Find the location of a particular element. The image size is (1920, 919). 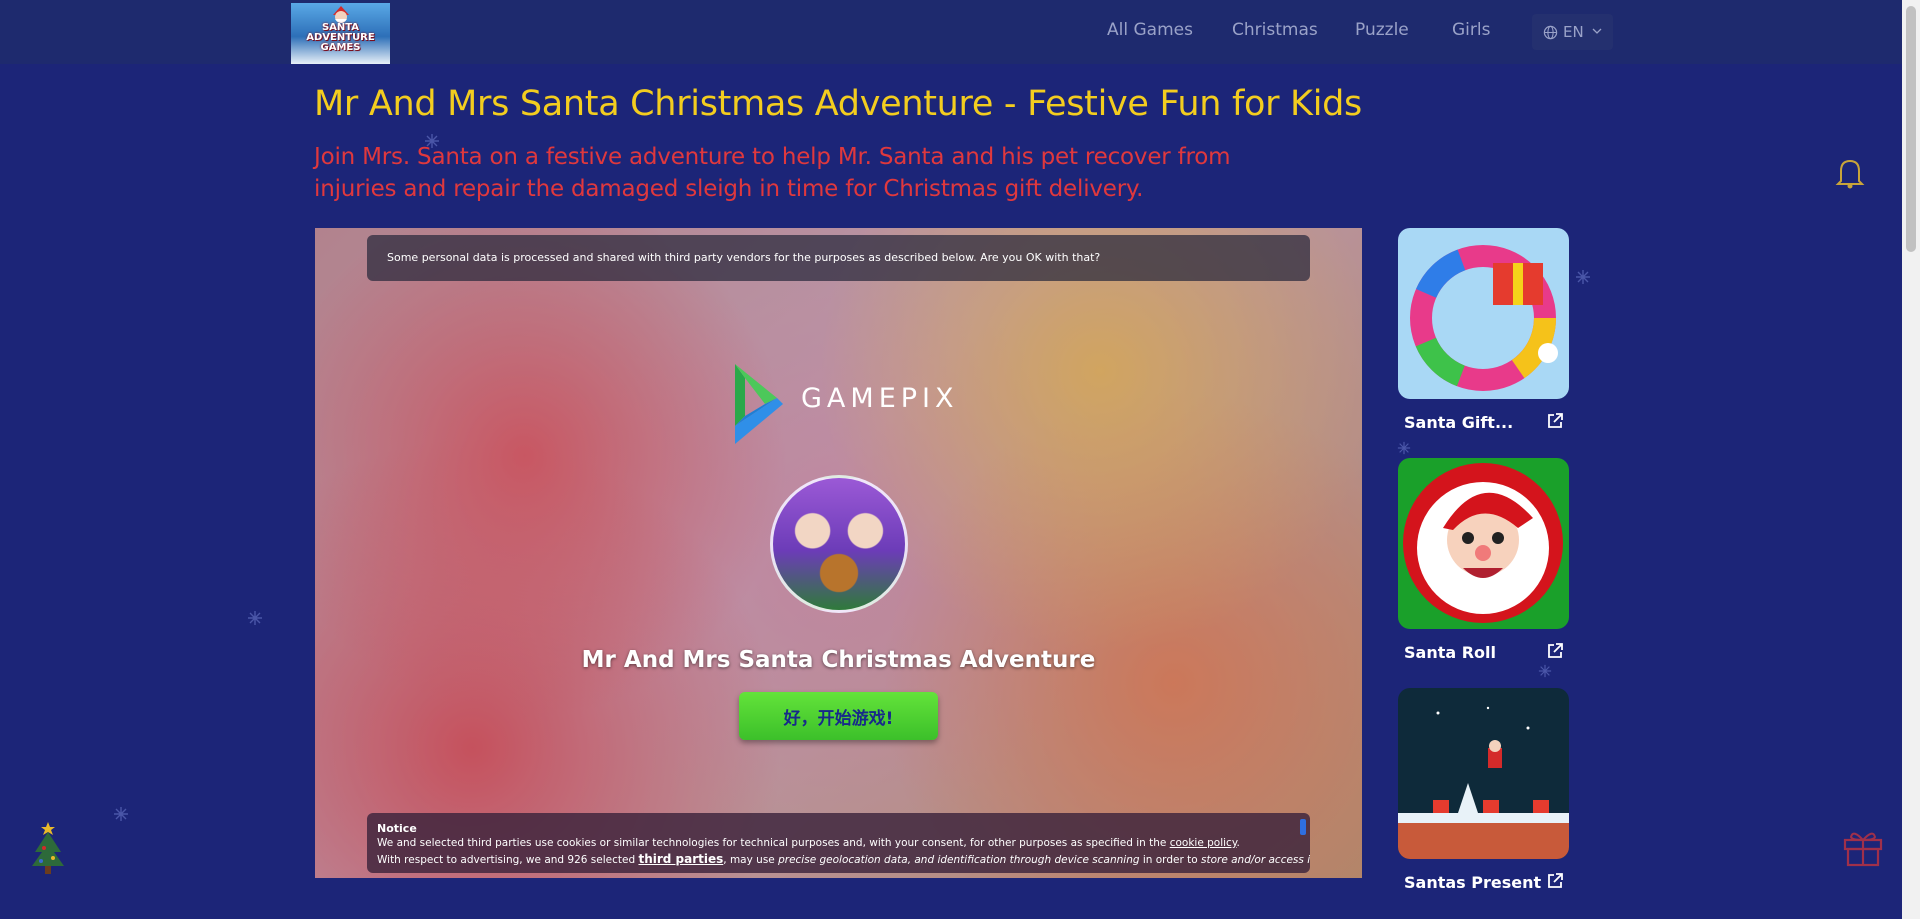

cookie-policy-link: cookie policy is located at coordinates (1203, 843).